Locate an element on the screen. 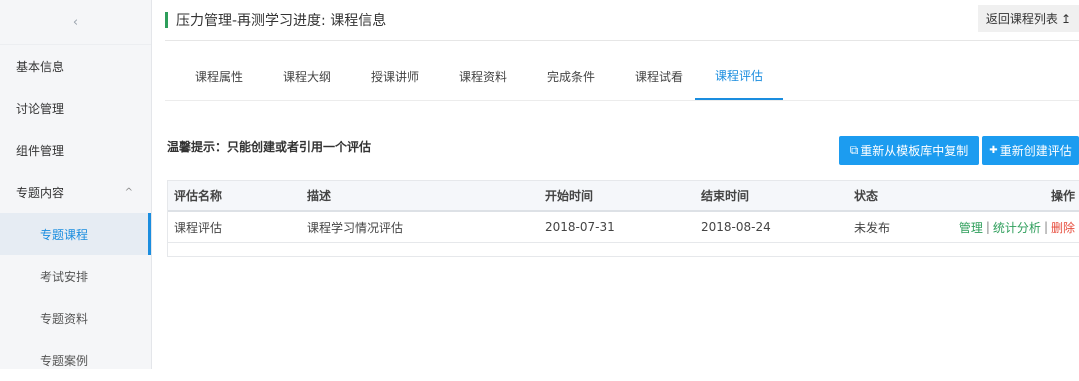  column-header-name: 评估名称 is located at coordinates (198, 196).